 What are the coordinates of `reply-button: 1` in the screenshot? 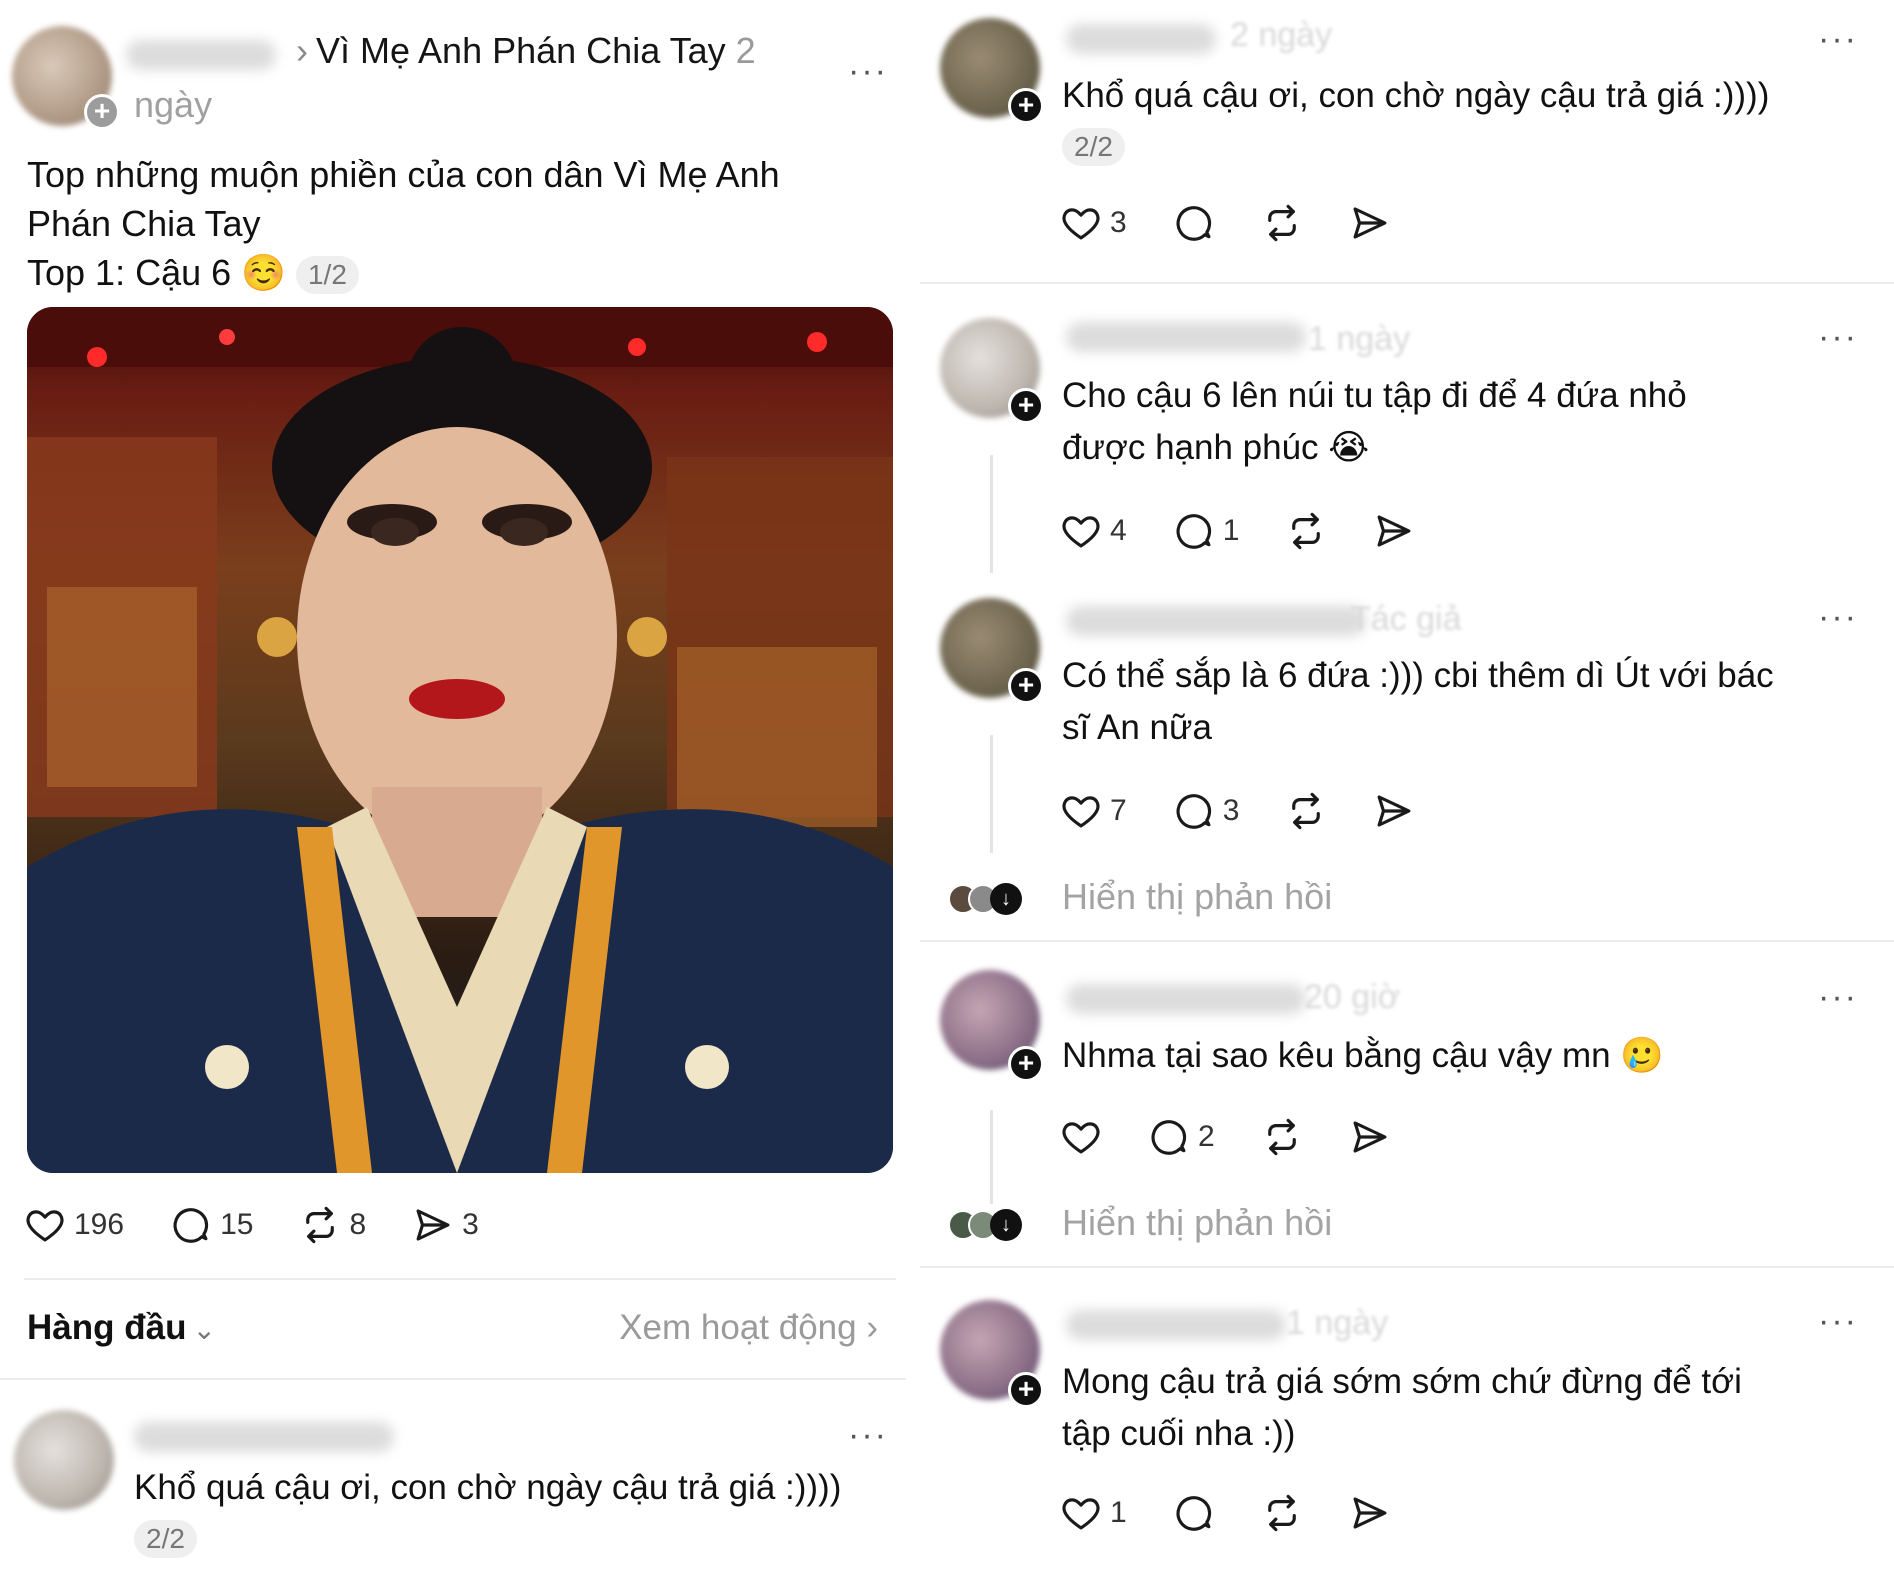 It's located at (1206, 531).